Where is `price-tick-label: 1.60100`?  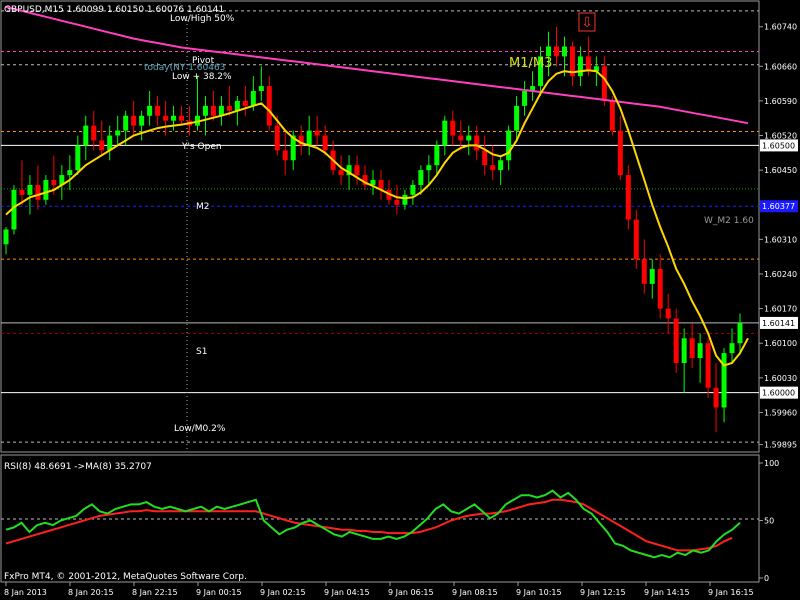 price-tick-label: 1.60100 is located at coordinates (780, 343).